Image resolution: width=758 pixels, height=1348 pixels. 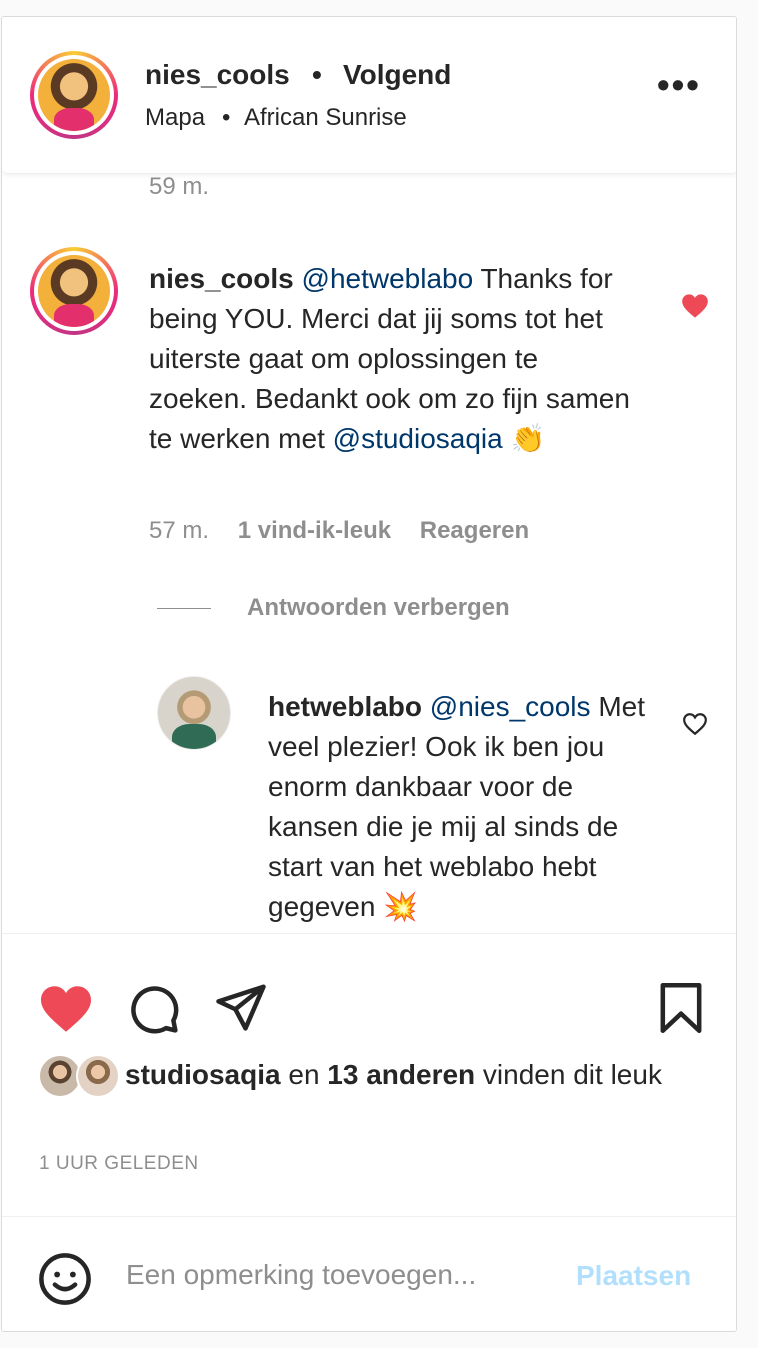 What do you see at coordinates (397, 75) in the screenshot?
I see `follow-status-button: Volgend` at bounding box center [397, 75].